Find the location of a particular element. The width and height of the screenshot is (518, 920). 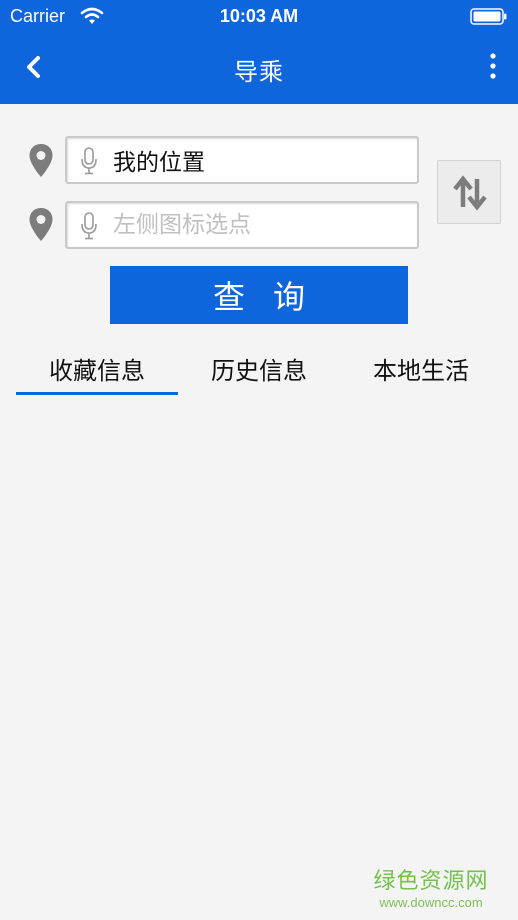

watermark-title: 绿色资源网 is located at coordinates (431, 881).